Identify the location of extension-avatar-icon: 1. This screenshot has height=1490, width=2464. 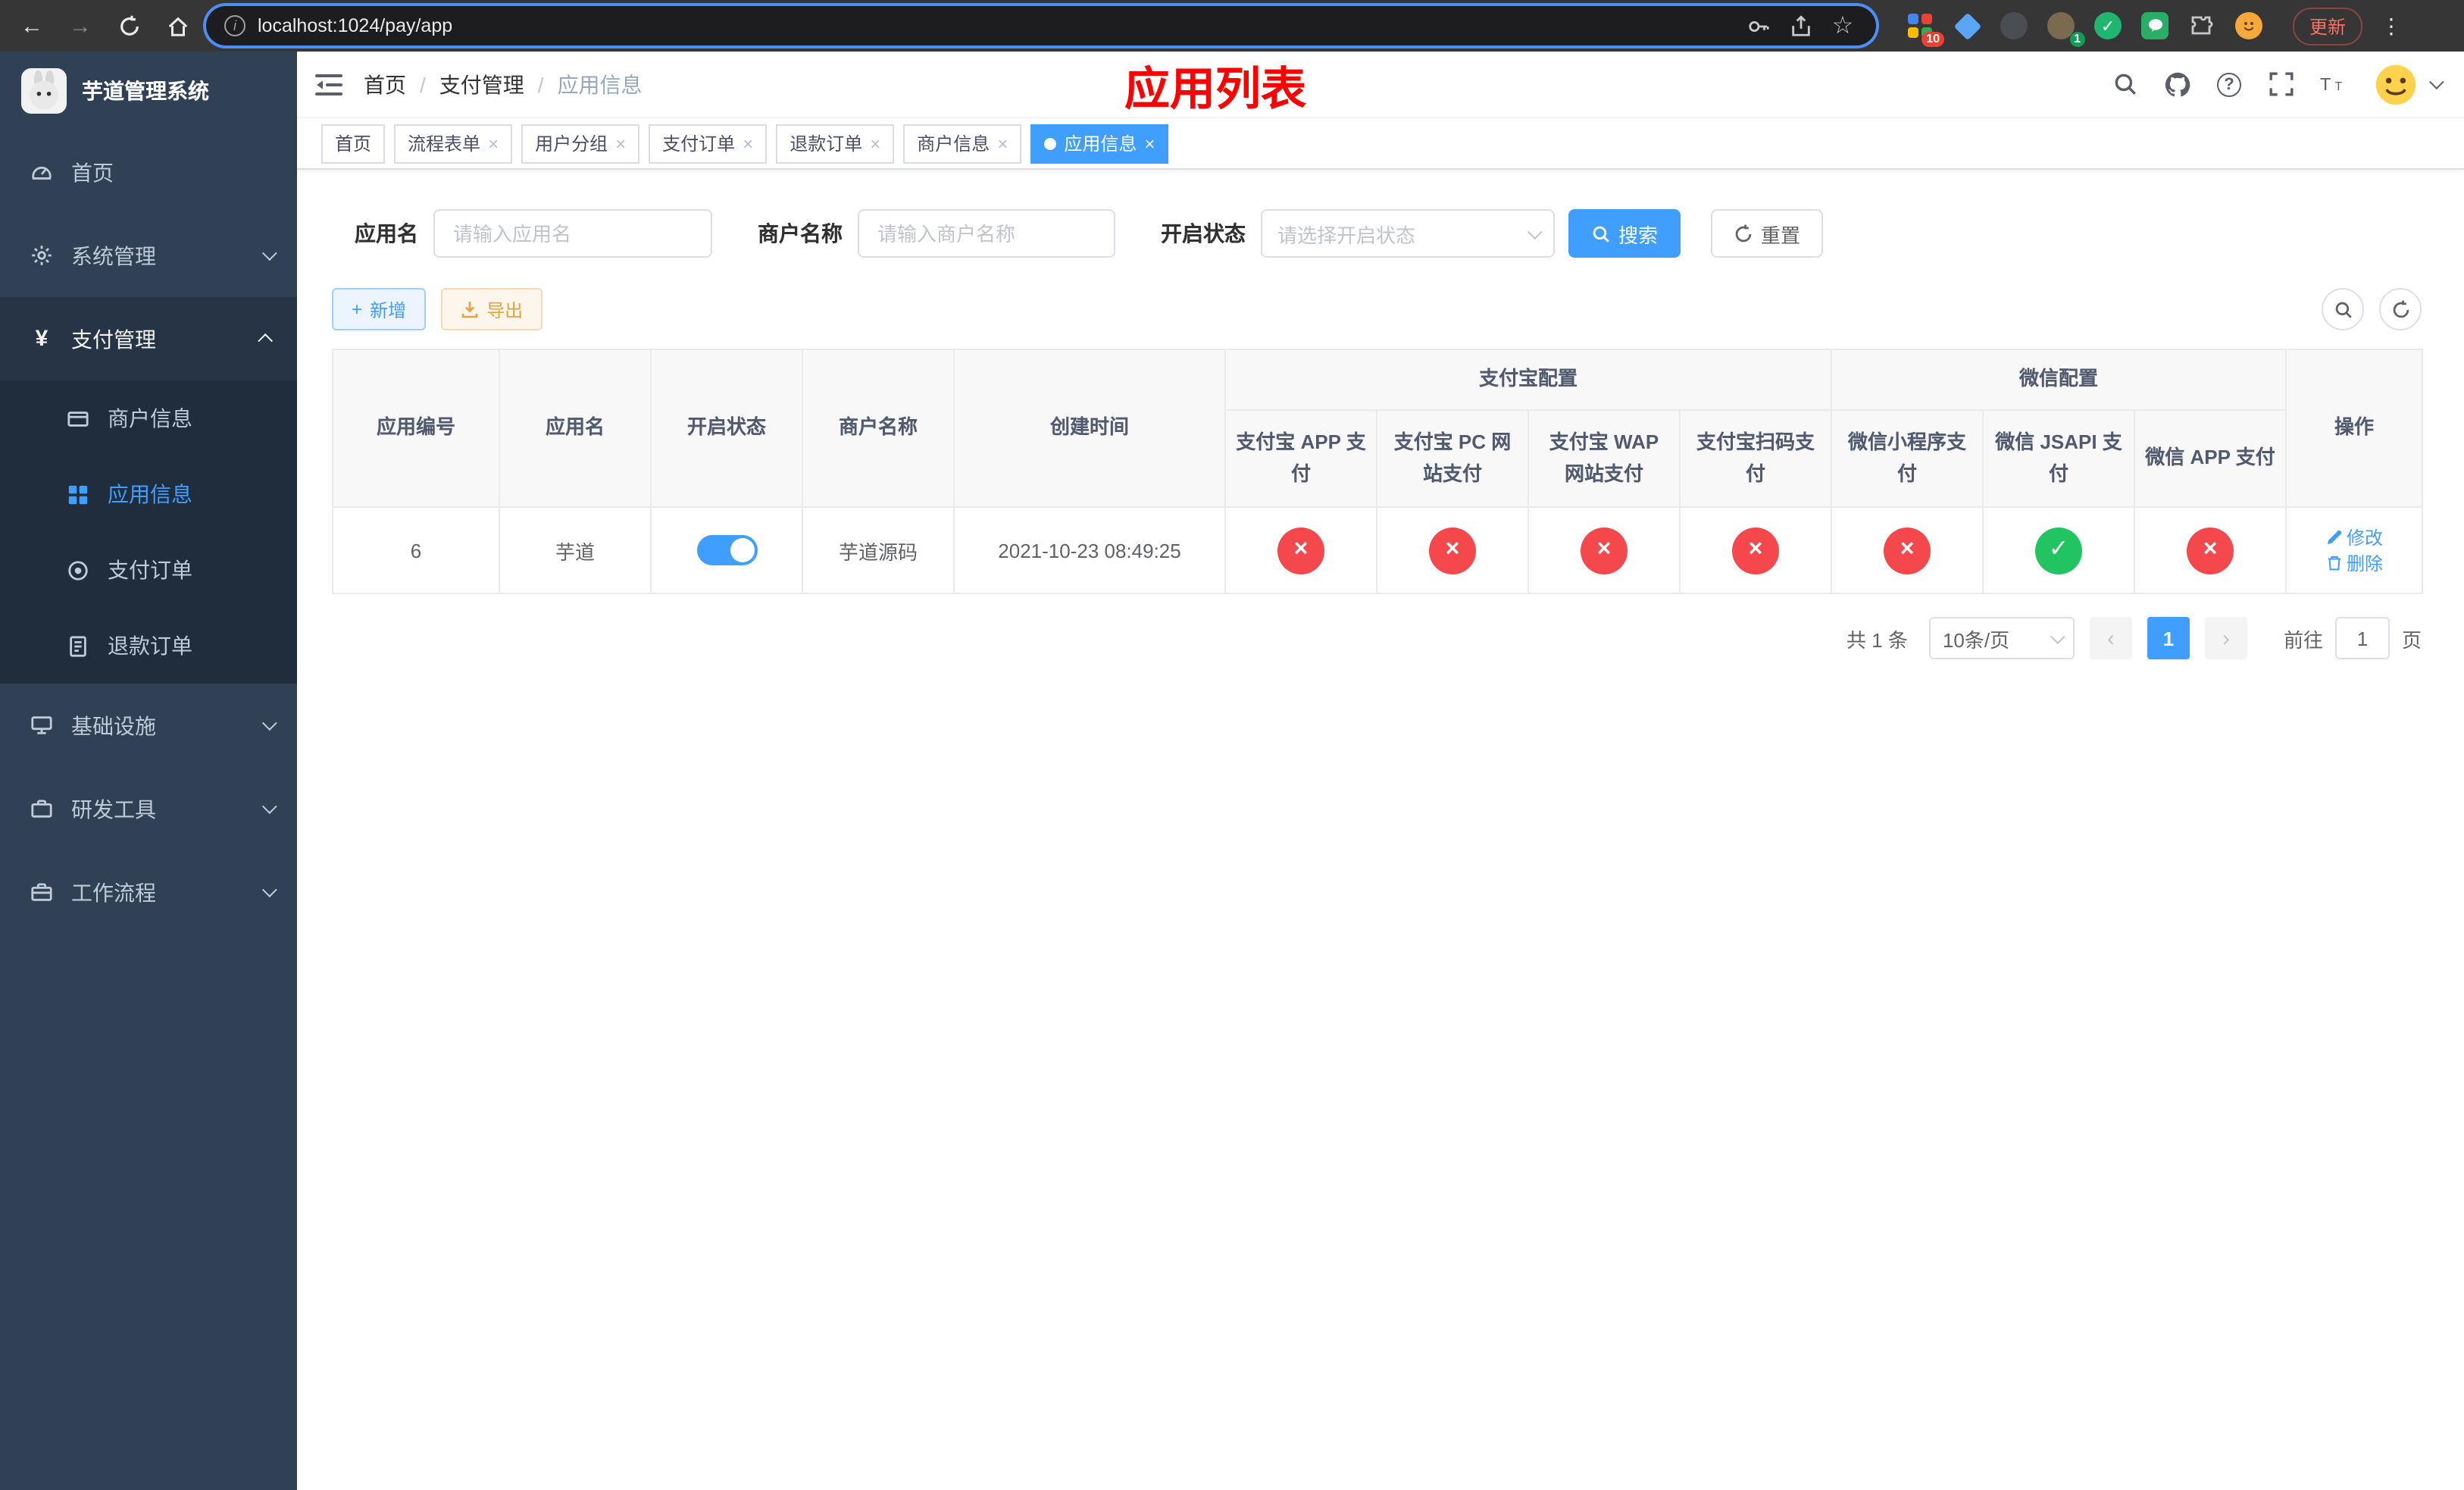
(2064, 28).